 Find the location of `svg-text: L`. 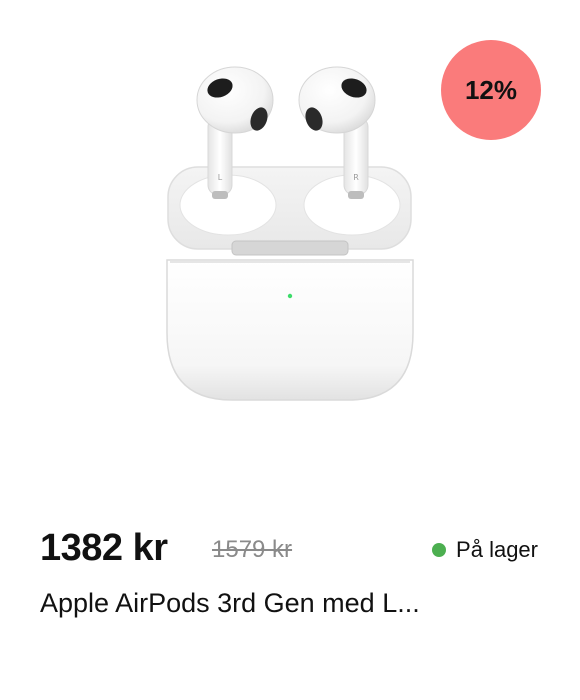

svg-text: L is located at coordinates (220, 177).